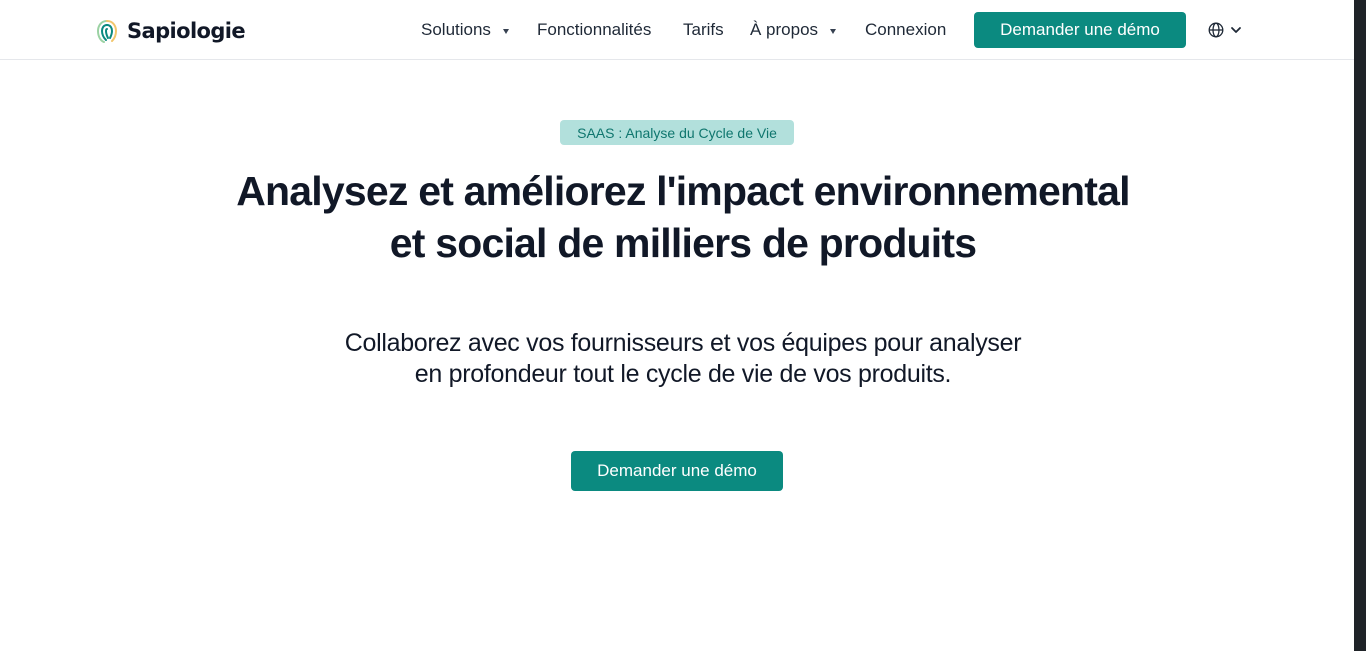 The height and width of the screenshot is (651, 1366). I want to click on language-switcher, so click(1226, 30).